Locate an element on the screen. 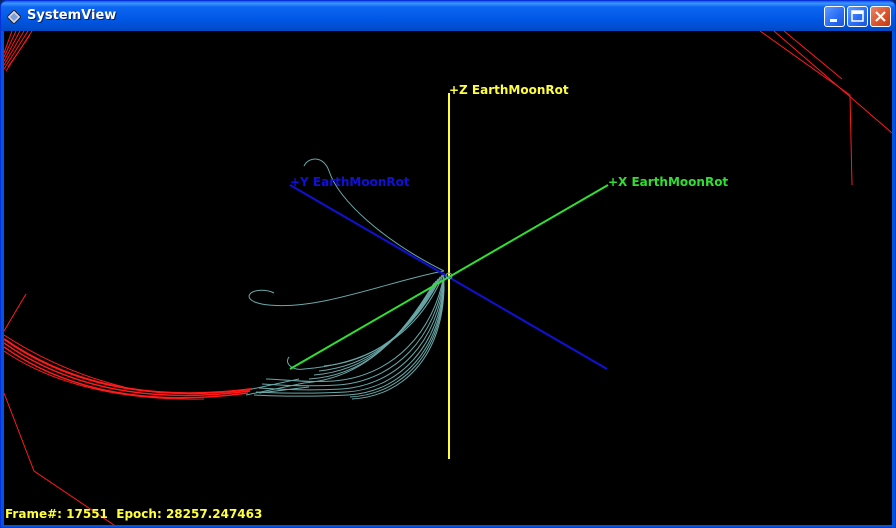 The width and height of the screenshot is (896, 528). orbit-trace-top-left is located at coordinates (18, 51).